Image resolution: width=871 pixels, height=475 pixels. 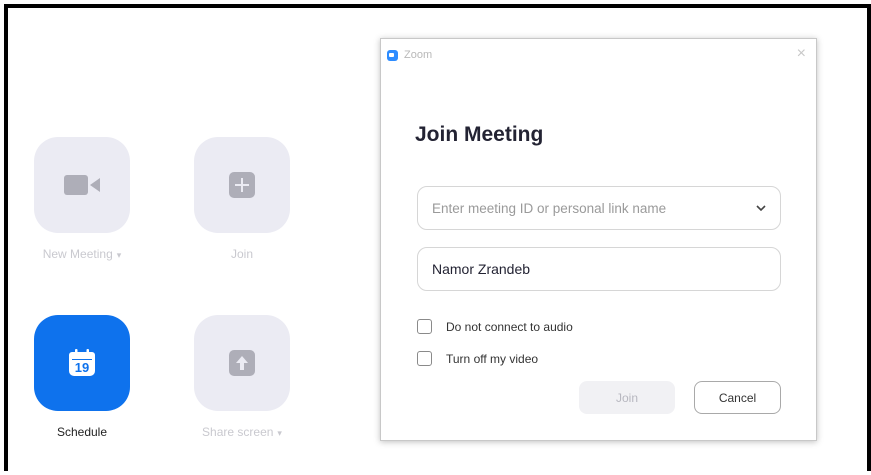 What do you see at coordinates (424, 358) in the screenshot?
I see `video-off-checkbox` at bounding box center [424, 358].